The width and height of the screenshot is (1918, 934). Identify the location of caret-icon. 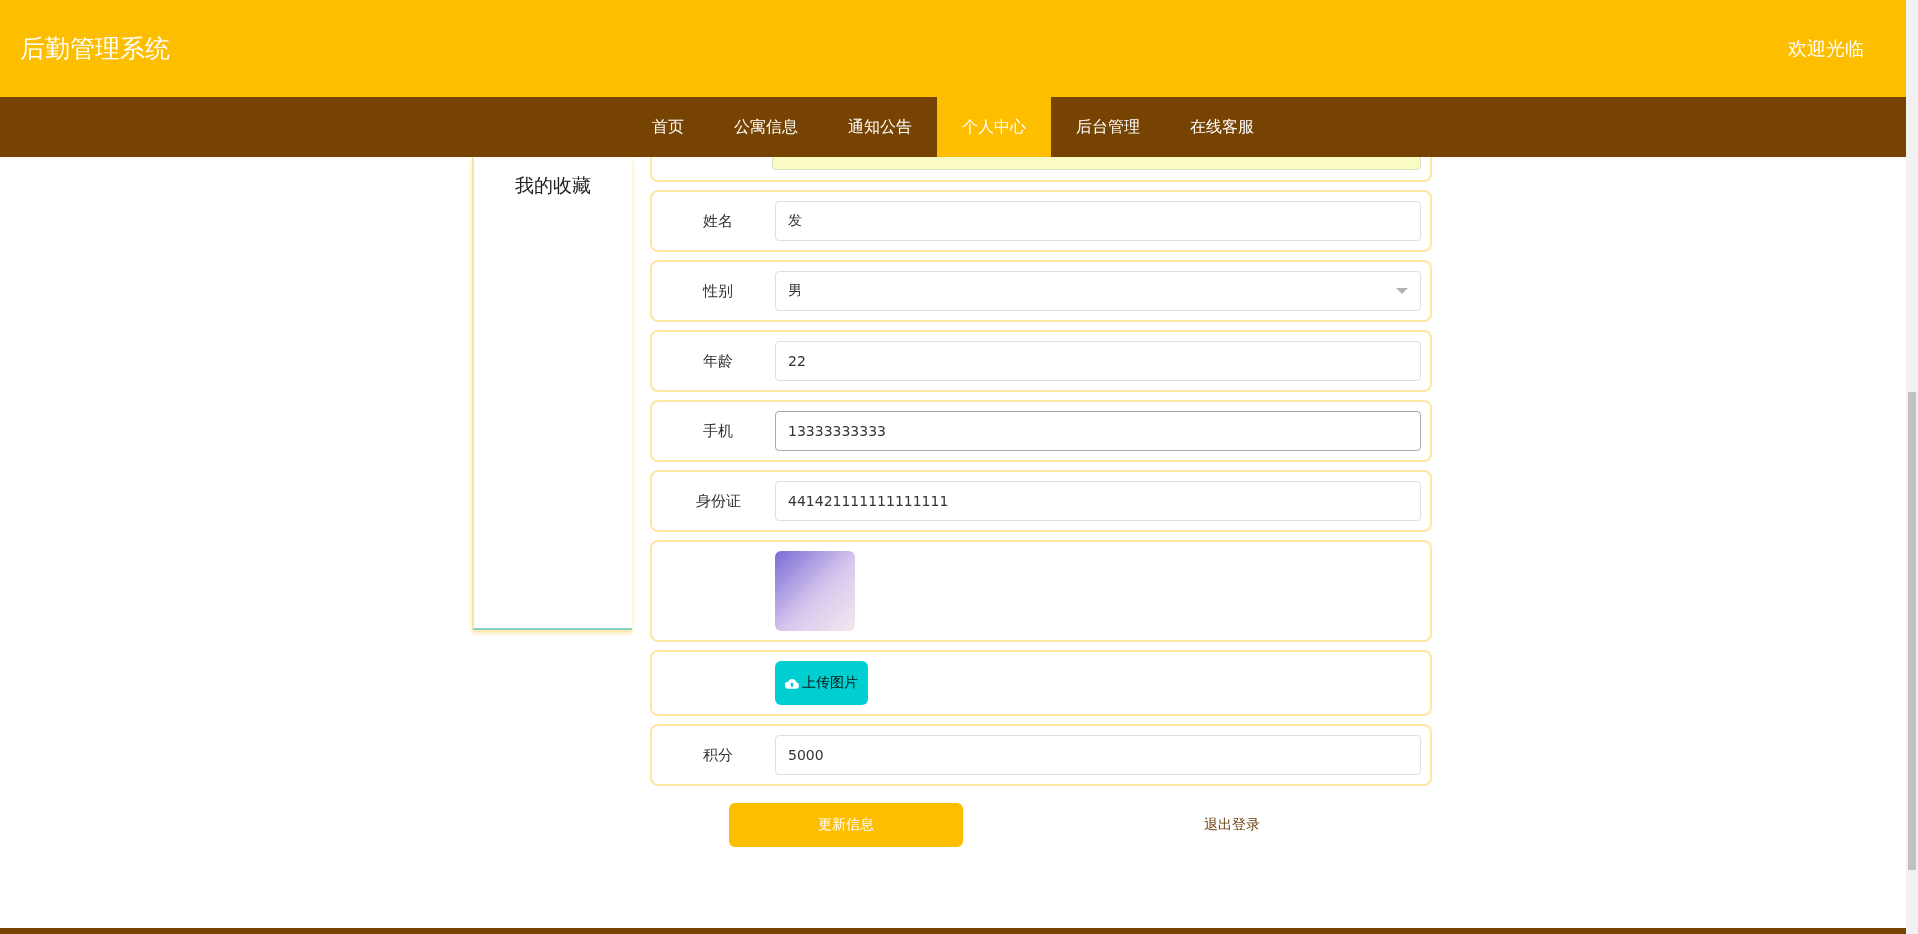
(1402, 291).